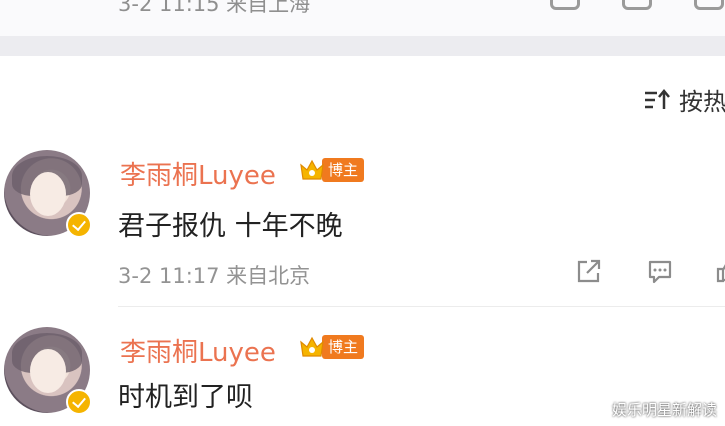  What do you see at coordinates (702, 102) in the screenshot?
I see `sort-label: 按热` at bounding box center [702, 102].